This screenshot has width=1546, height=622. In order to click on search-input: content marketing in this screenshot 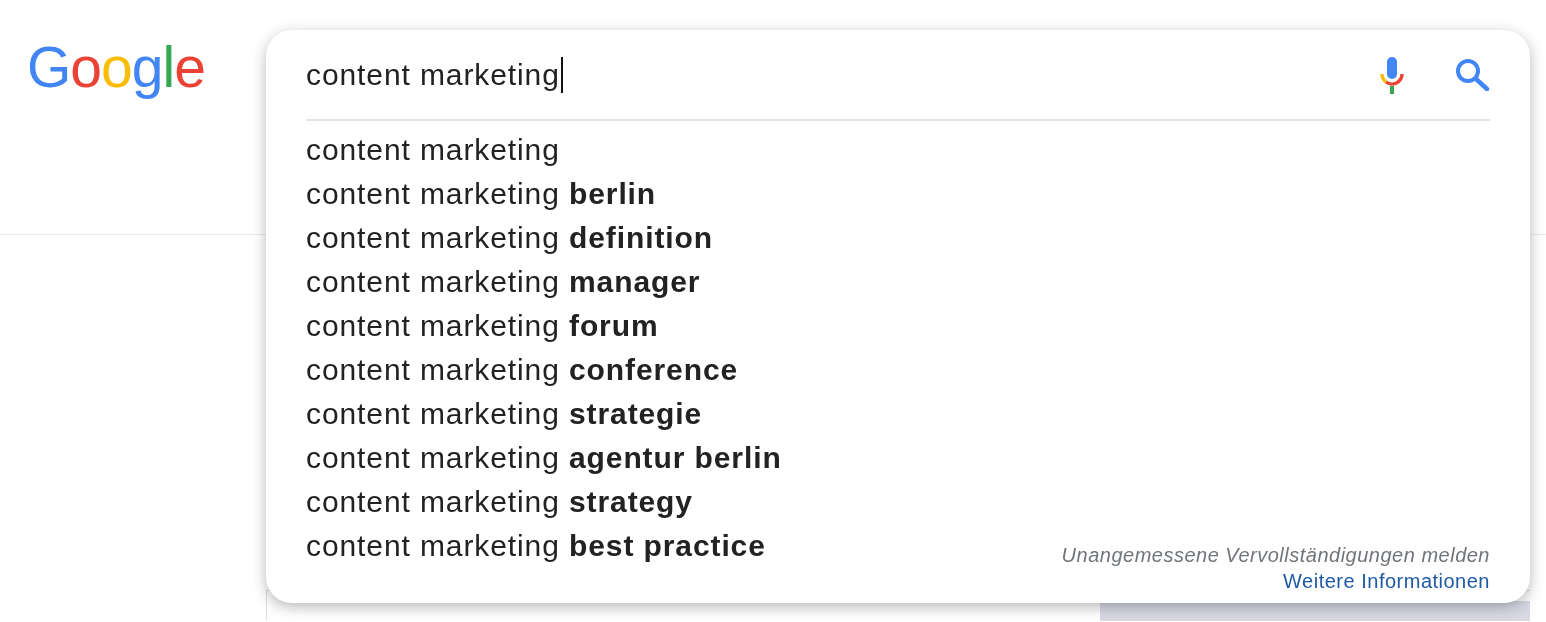, I will do `click(434, 74)`.